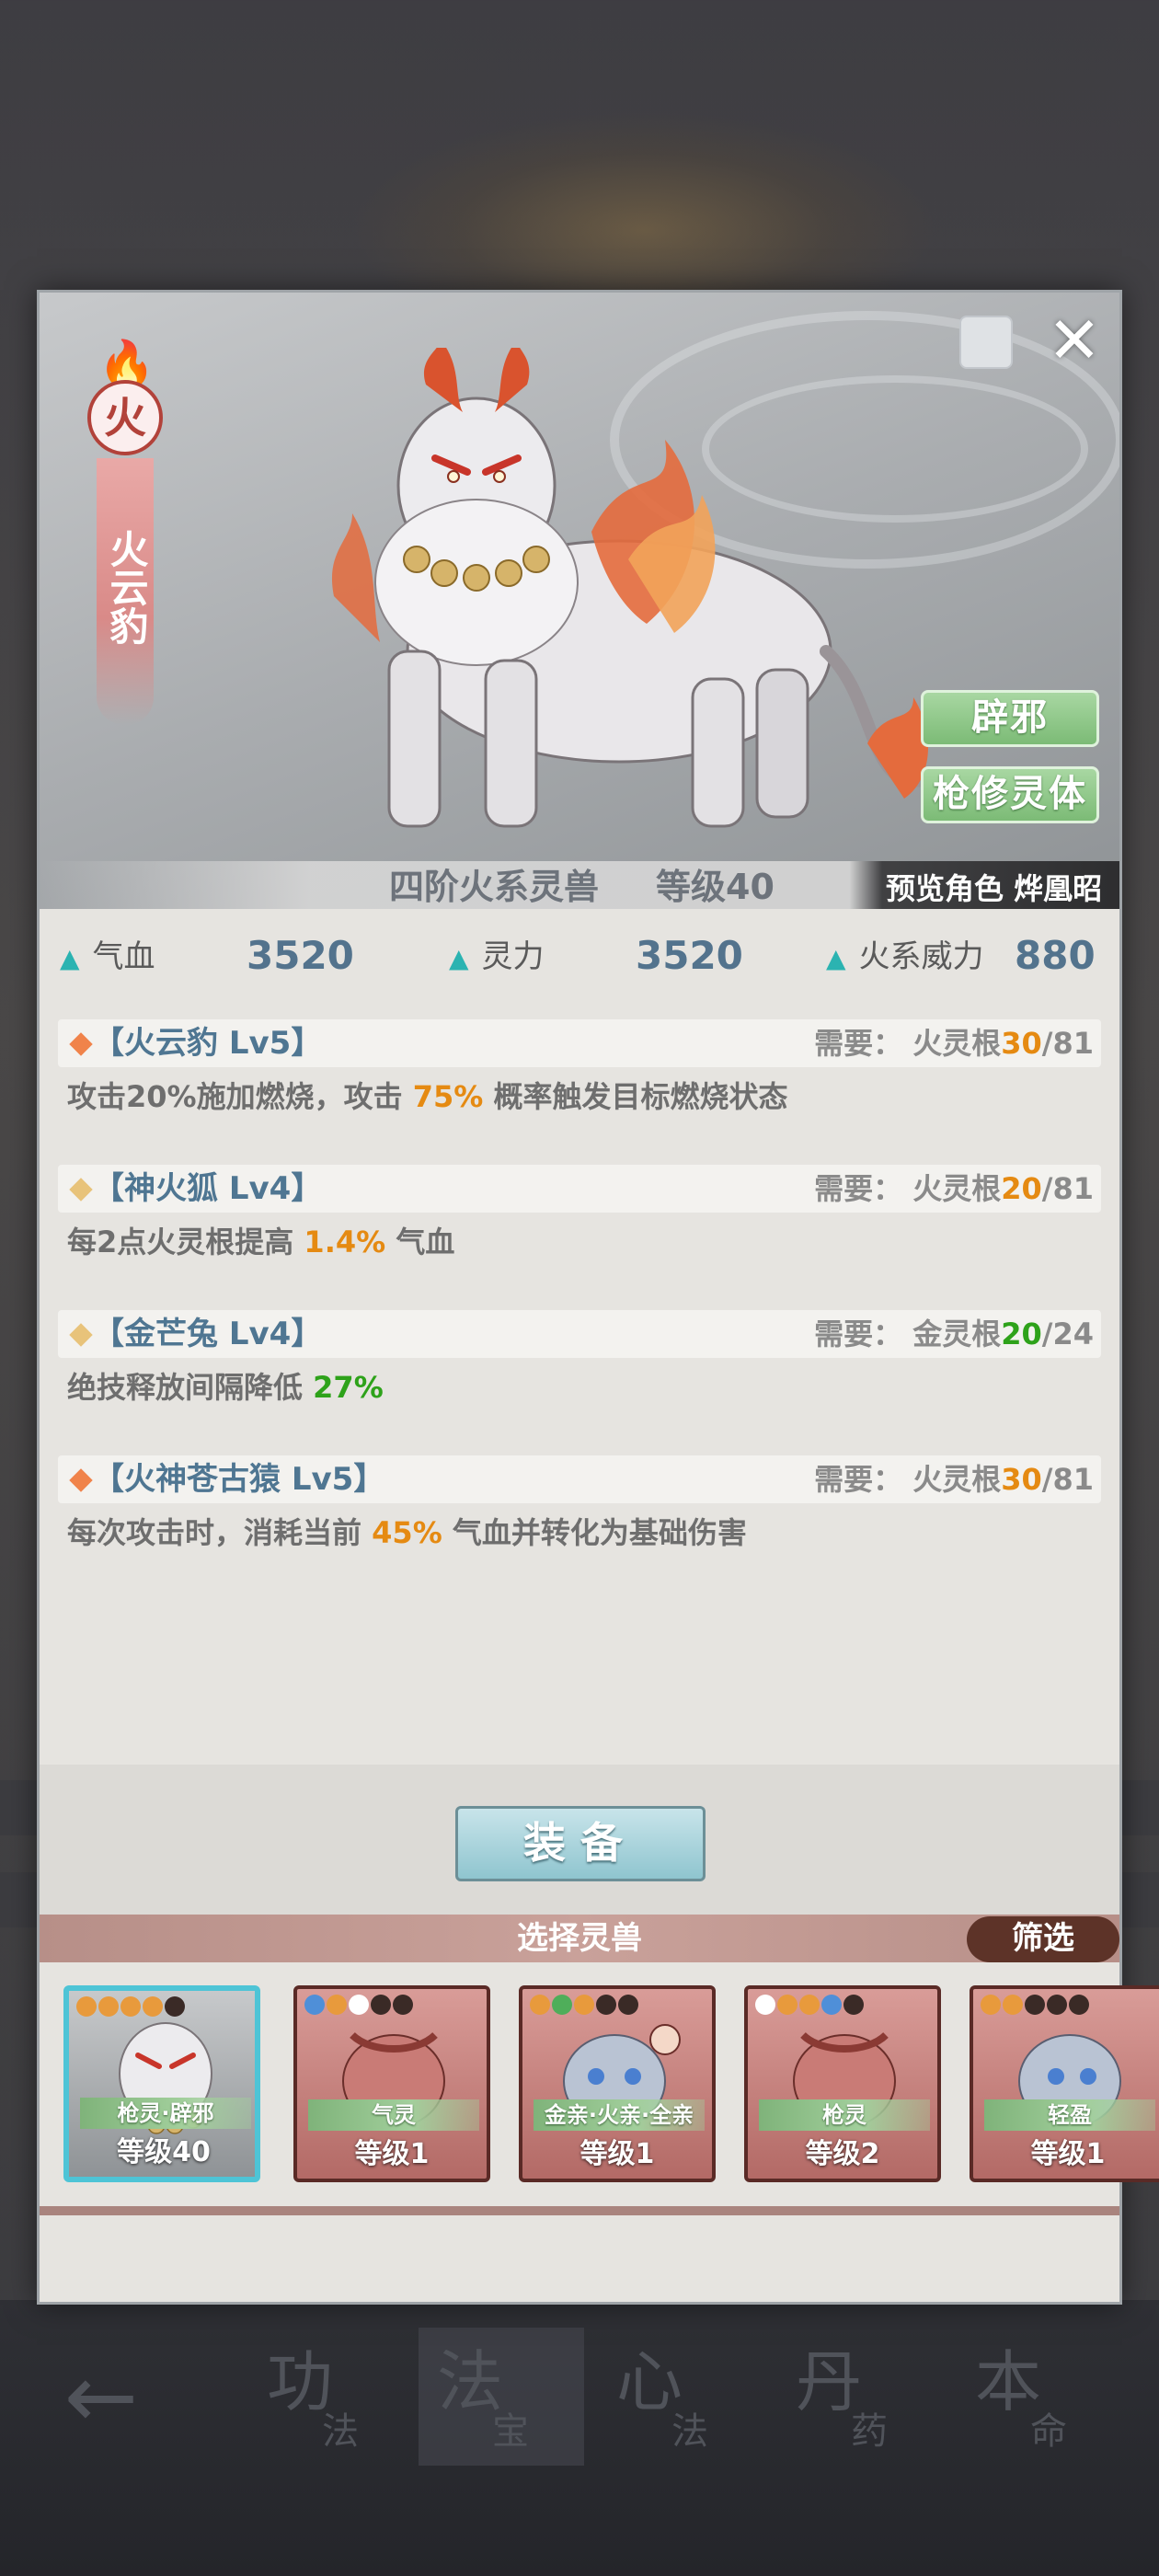 This screenshot has width=1159, height=2576. What do you see at coordinates (957, 1188) in the screenshot?
I see `req-root: 火灵根` at bounding box center [957, 1188].